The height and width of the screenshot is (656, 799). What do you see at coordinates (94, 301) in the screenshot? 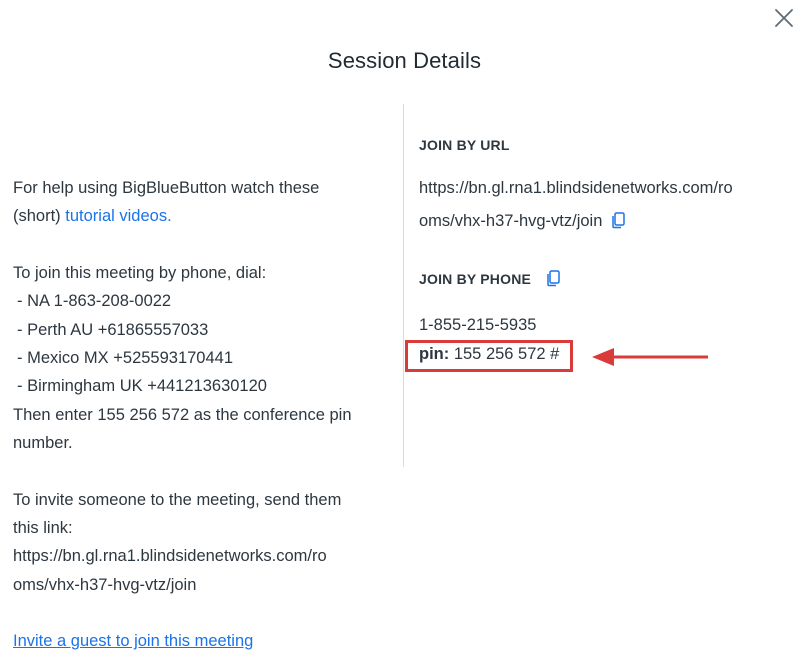
I see `dial-number-na: - NA 1-863-208-0022` at bounding box center [94, 301].